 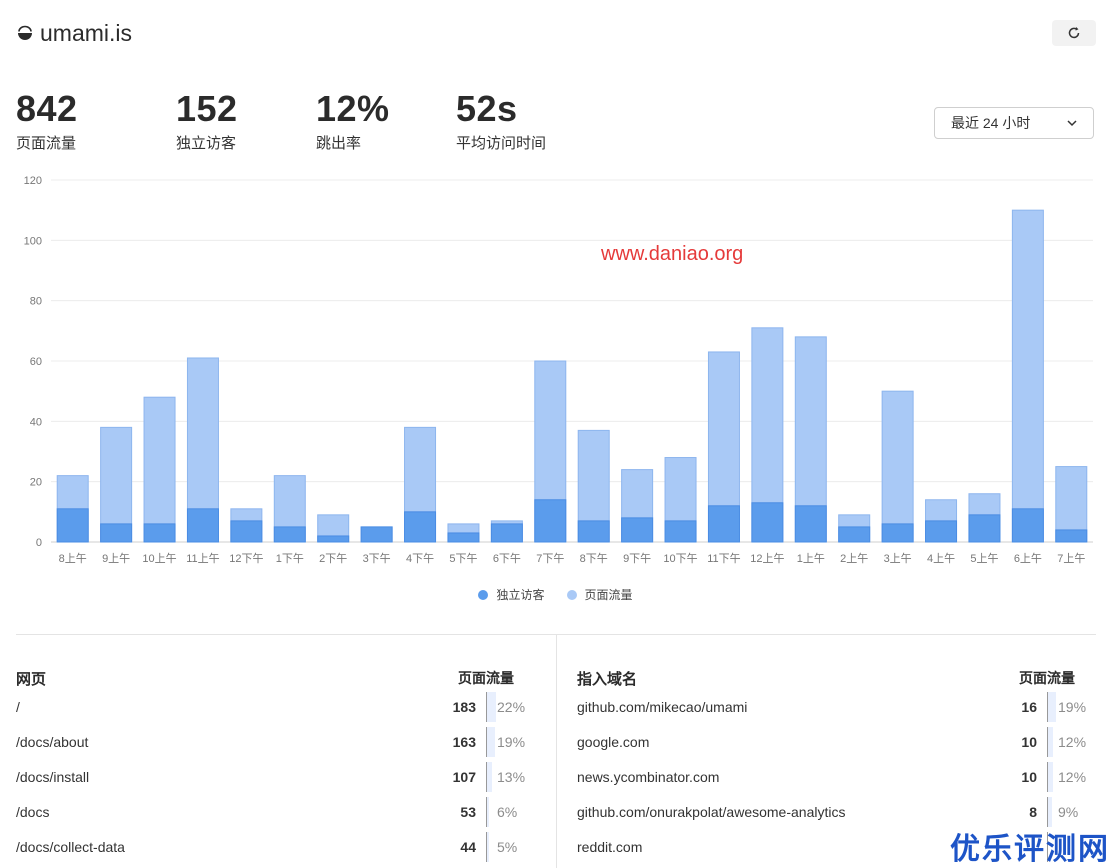 What do you see at coordinates (86, 33) in the screenshot?
I see `site-name: umami.is` at bounding box center [86, 33].